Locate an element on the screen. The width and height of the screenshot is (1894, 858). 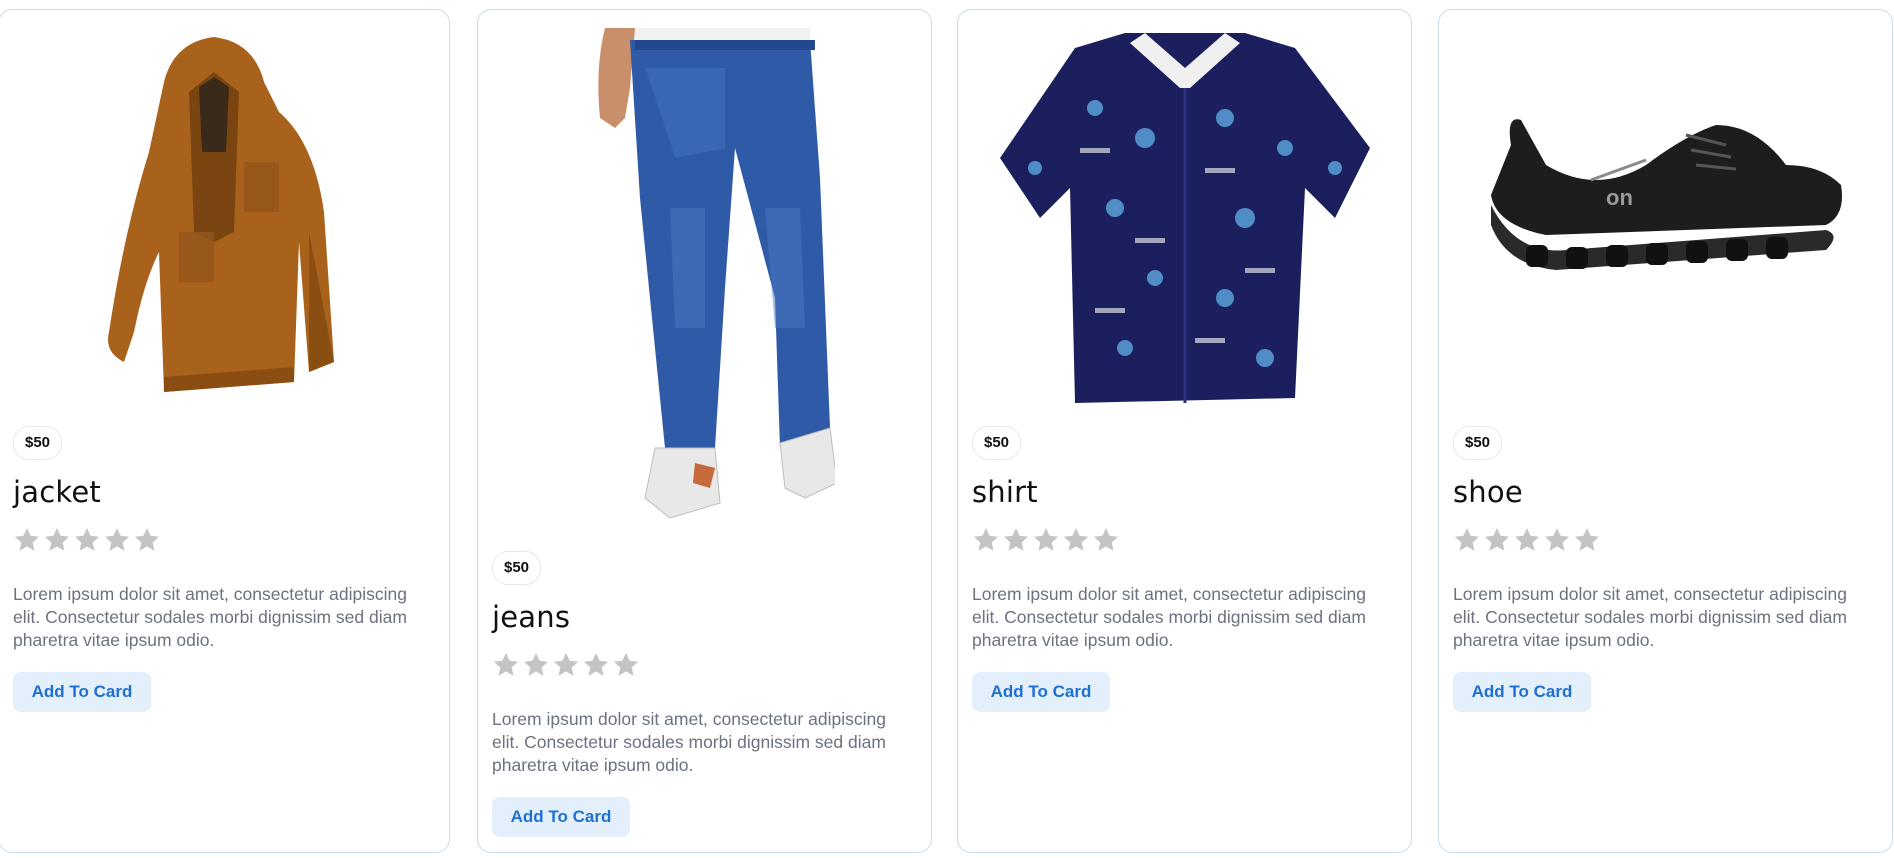
product-title: jeans is located at coordinates (531, 617).